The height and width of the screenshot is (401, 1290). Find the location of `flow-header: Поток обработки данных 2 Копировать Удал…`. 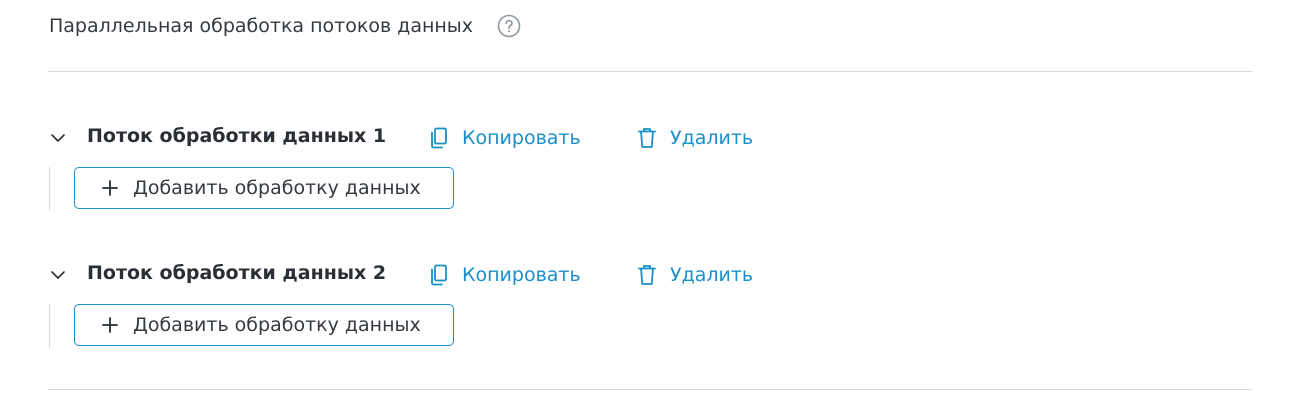

flow-header: Поток обработки данных 2 Копировать Удал… is located at coordinates (650, 276).